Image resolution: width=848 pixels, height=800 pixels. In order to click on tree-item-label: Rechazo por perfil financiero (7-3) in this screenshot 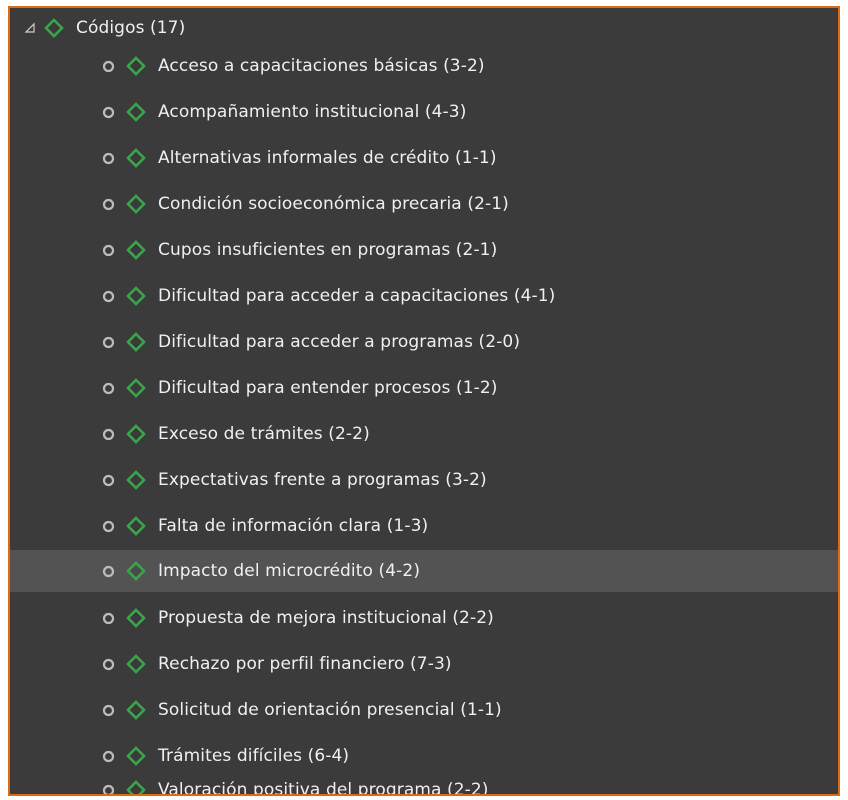, I will do `click(305, 664)`.